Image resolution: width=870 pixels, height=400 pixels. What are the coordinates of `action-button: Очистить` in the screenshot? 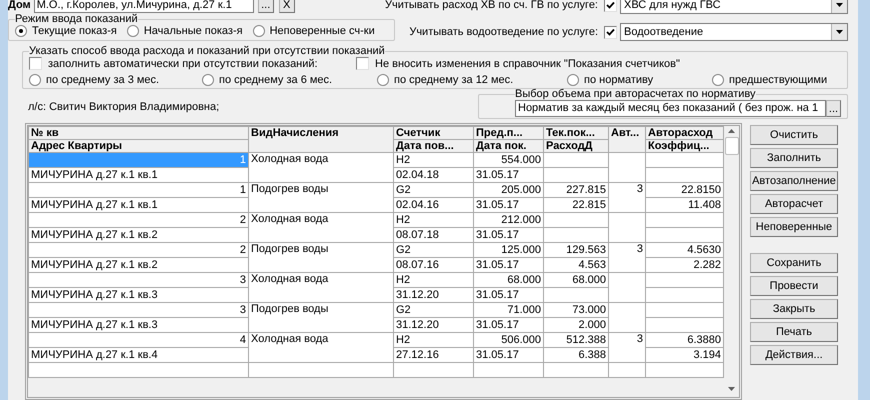 It's located at (794, 135).